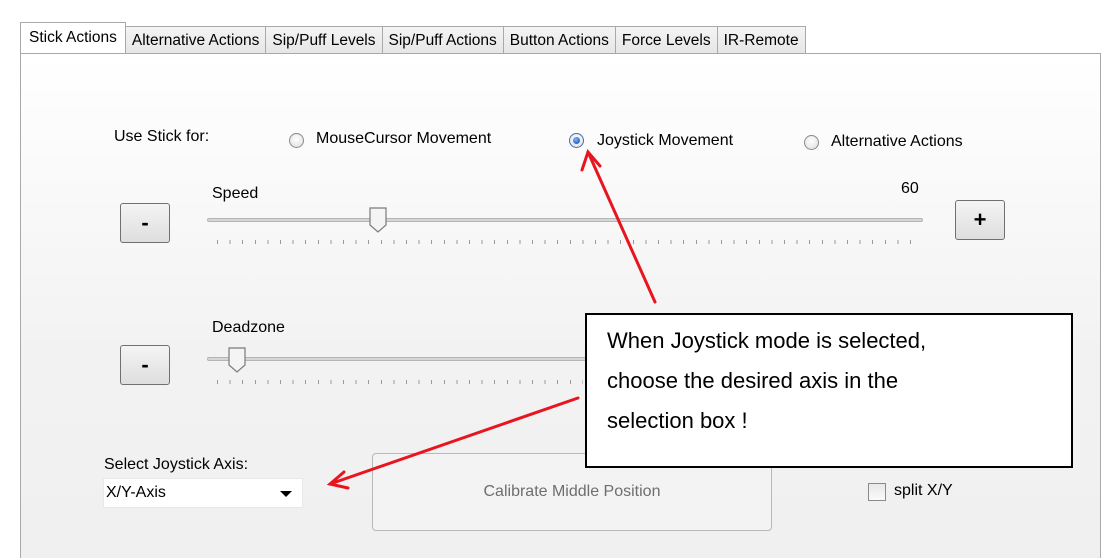  What do you see at coordinates (621, 227) in the screenshot?
I see `arrow-to-joystick-radio` at bounding box center [621, 227].